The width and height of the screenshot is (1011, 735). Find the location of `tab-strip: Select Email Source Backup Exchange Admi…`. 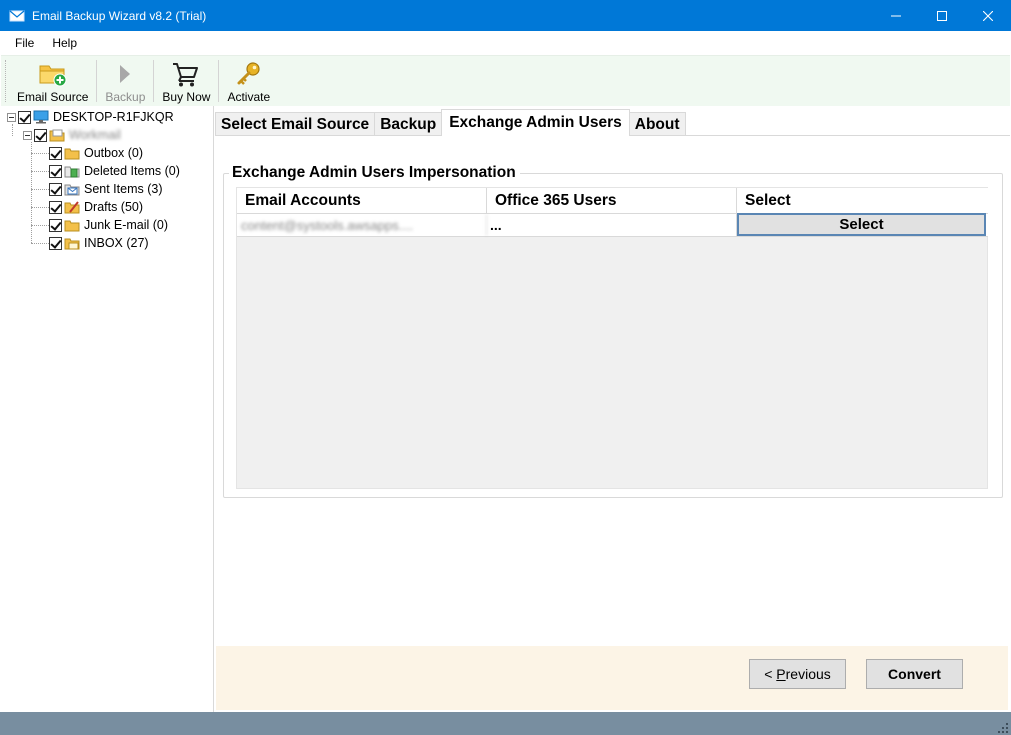

tab-strip: Select Email Source Backup Exchange Admi… is located at coordinates (450, 122).